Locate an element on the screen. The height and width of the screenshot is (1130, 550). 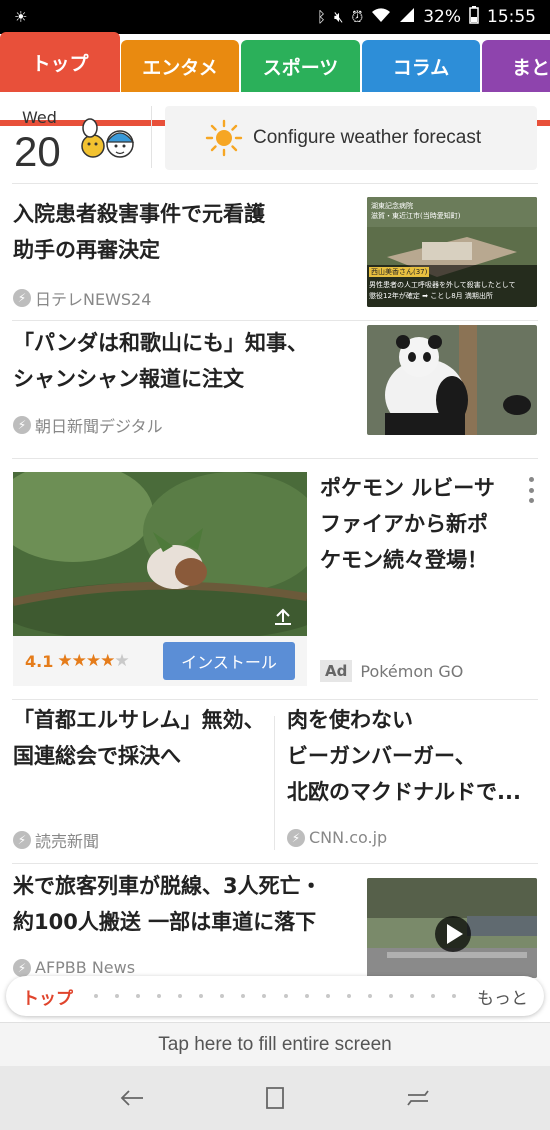
tab-matome: まと is located at coordinates (516, 66).